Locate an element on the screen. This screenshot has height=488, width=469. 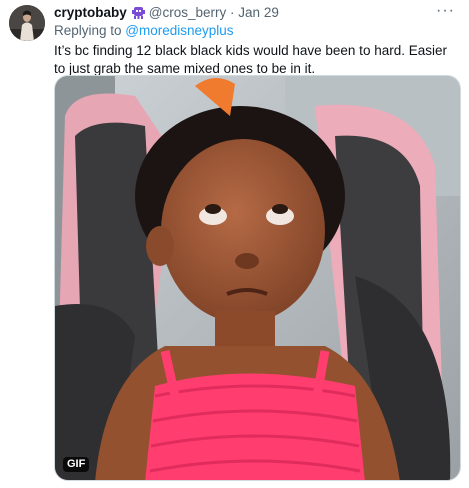
avatar-image is located at coordinates (27, 23).